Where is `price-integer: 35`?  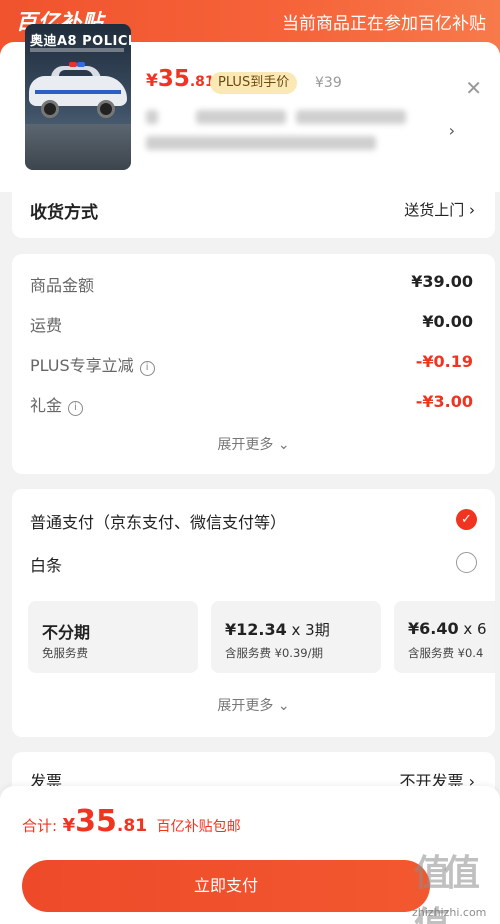 price-integer: 35 is located at coordinates (173, 79).